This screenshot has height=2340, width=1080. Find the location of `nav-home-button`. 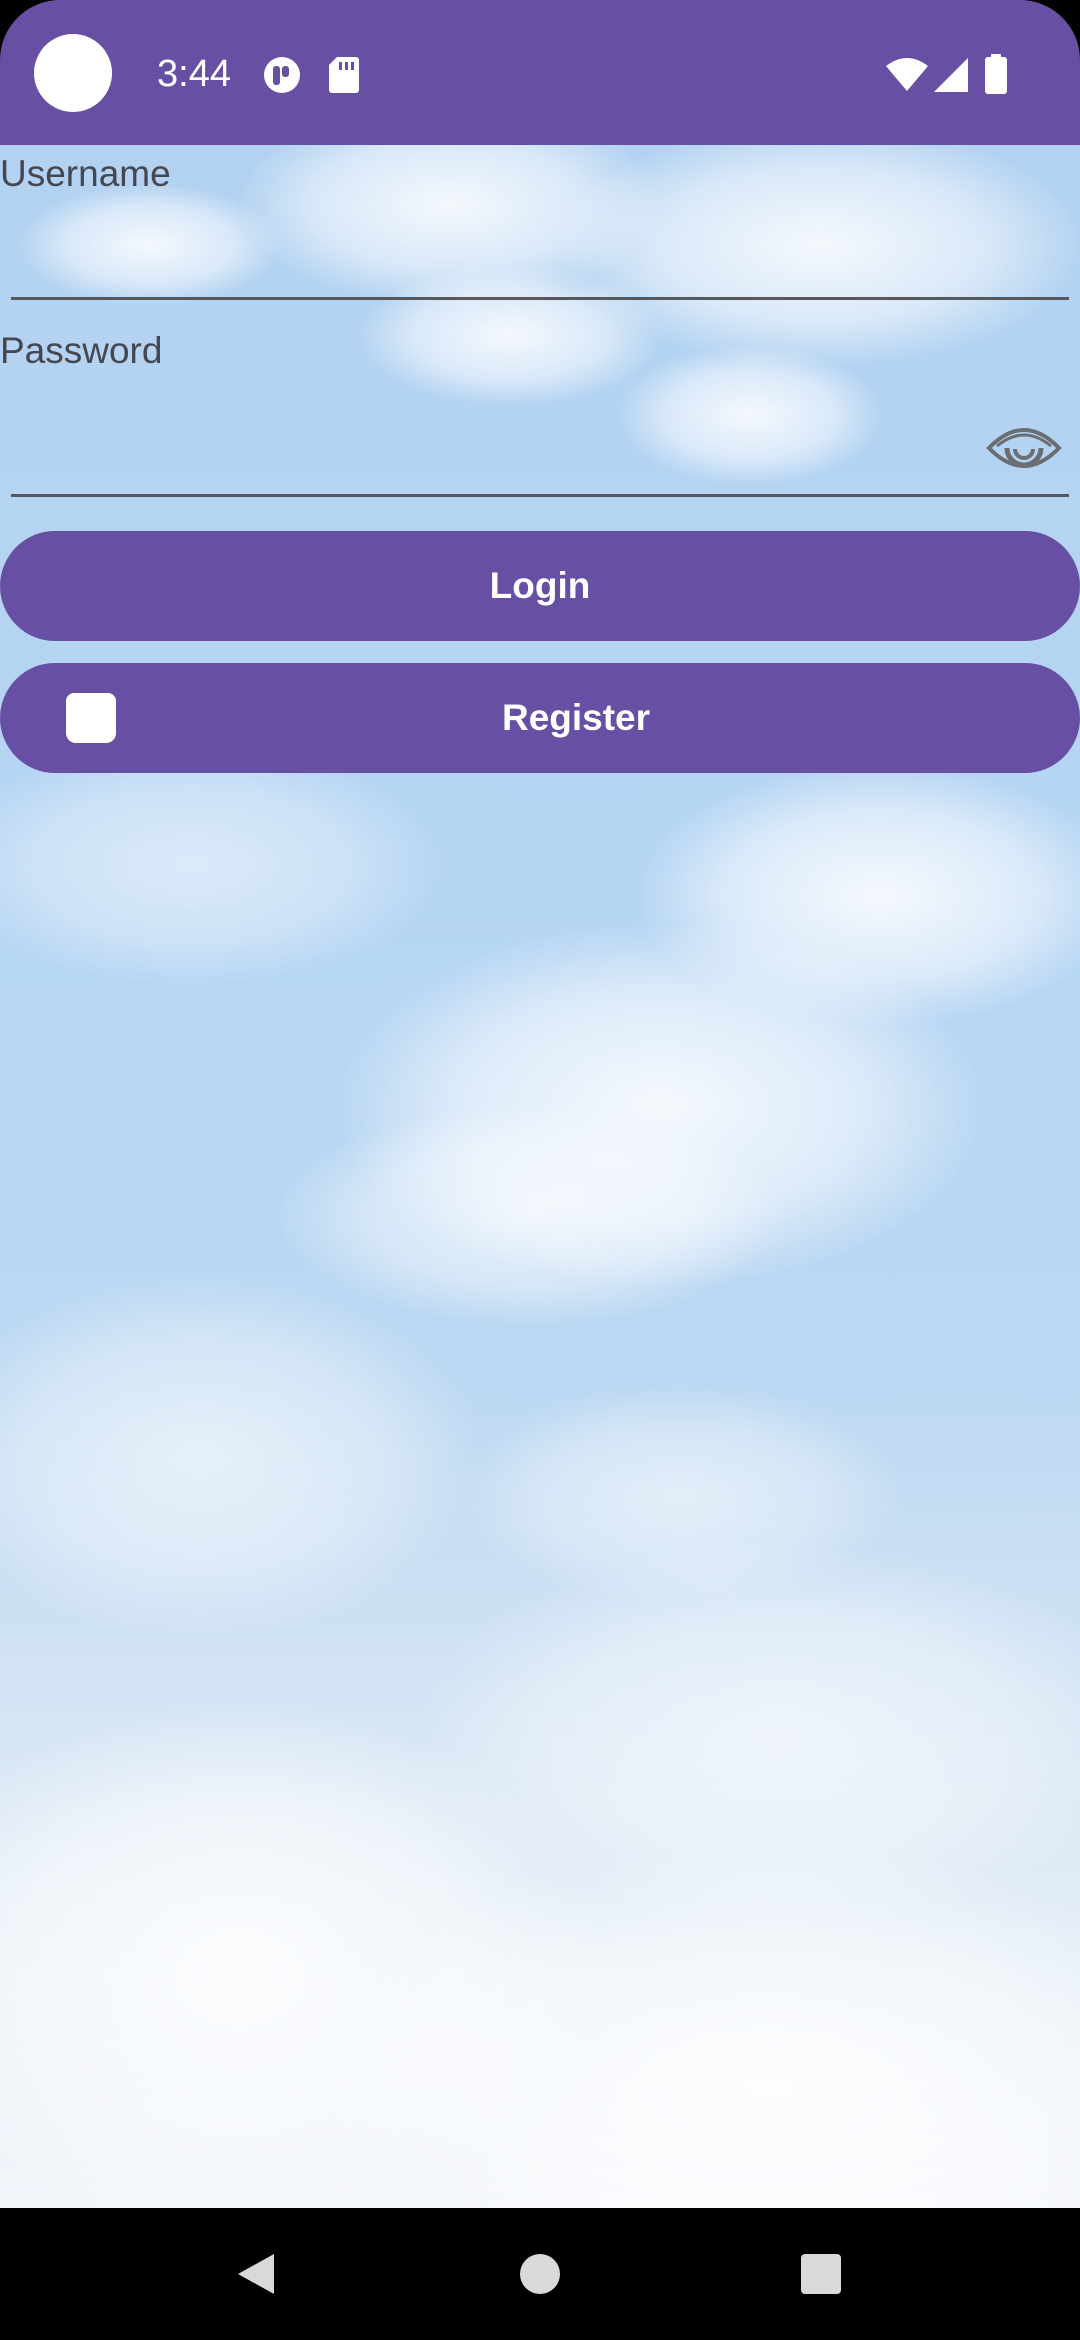

nav-home-button is located at coordinates (540, 2274).